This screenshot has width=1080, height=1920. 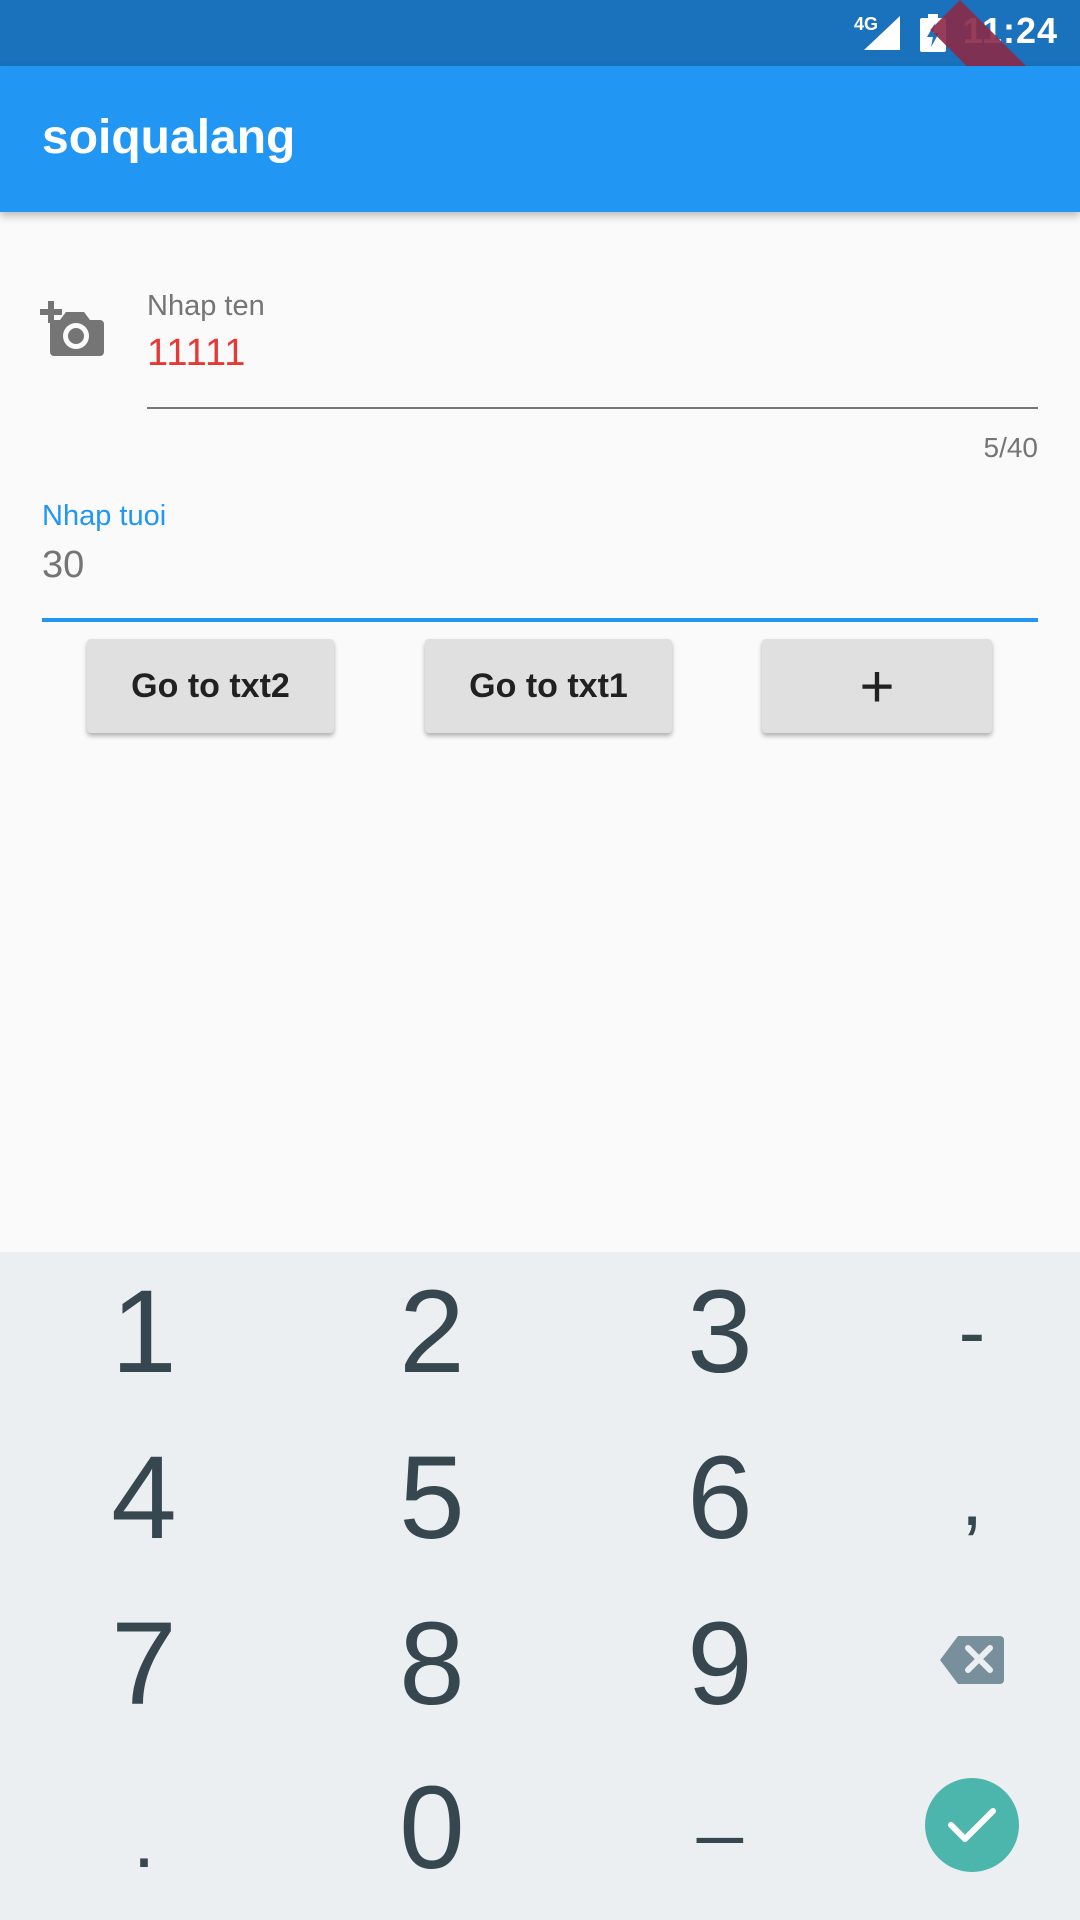 What do you see at coordinates (144, 1840) in the screenshot?
I see `key-period: .` at bounding box center [144, 1840].